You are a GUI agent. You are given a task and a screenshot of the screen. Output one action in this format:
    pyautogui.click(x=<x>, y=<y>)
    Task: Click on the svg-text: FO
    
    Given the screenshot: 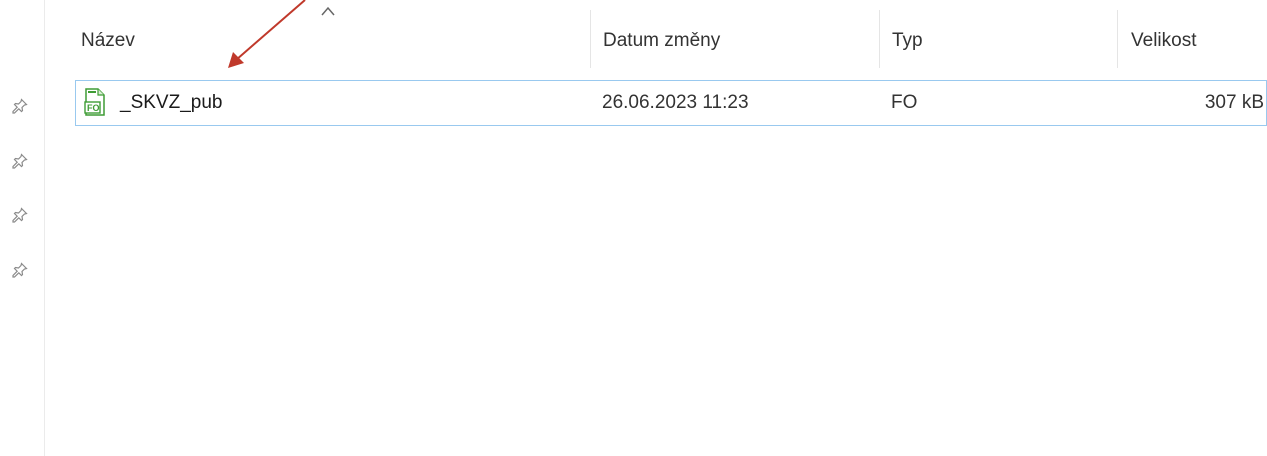 What is the action you would take?
    pyautogui.click(x=93, y=108)
    